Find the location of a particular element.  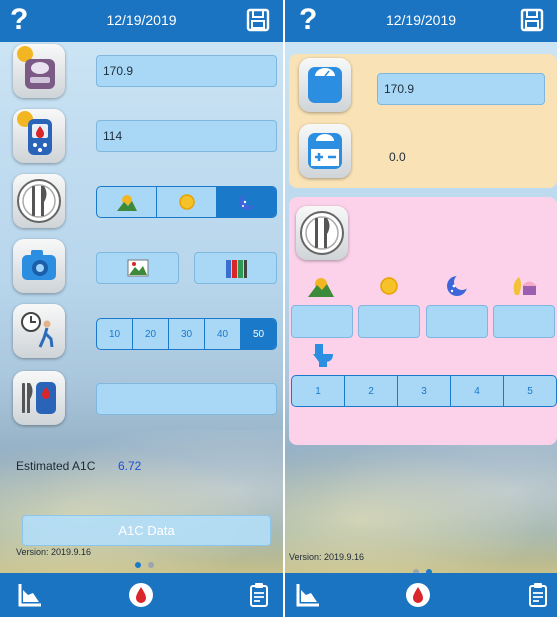

photo-button is located at coordinates (137, 268).